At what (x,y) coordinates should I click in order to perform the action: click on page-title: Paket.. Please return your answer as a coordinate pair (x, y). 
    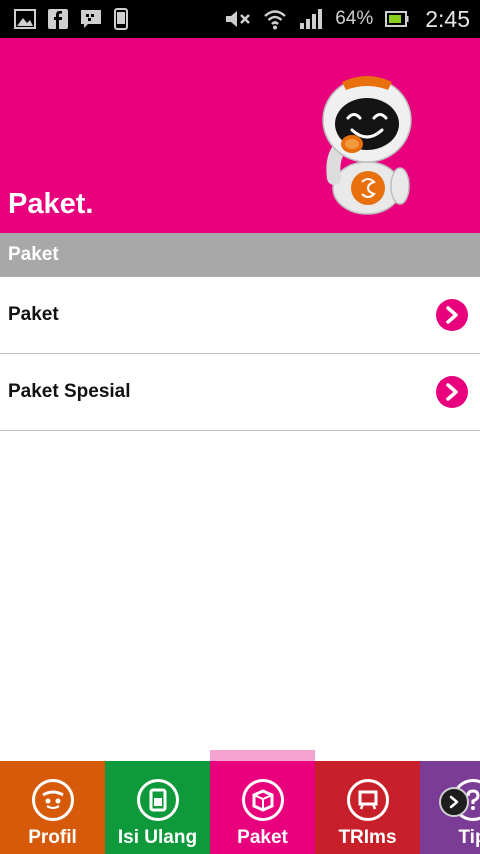
    Looking at the image, I should click on (51, 204).